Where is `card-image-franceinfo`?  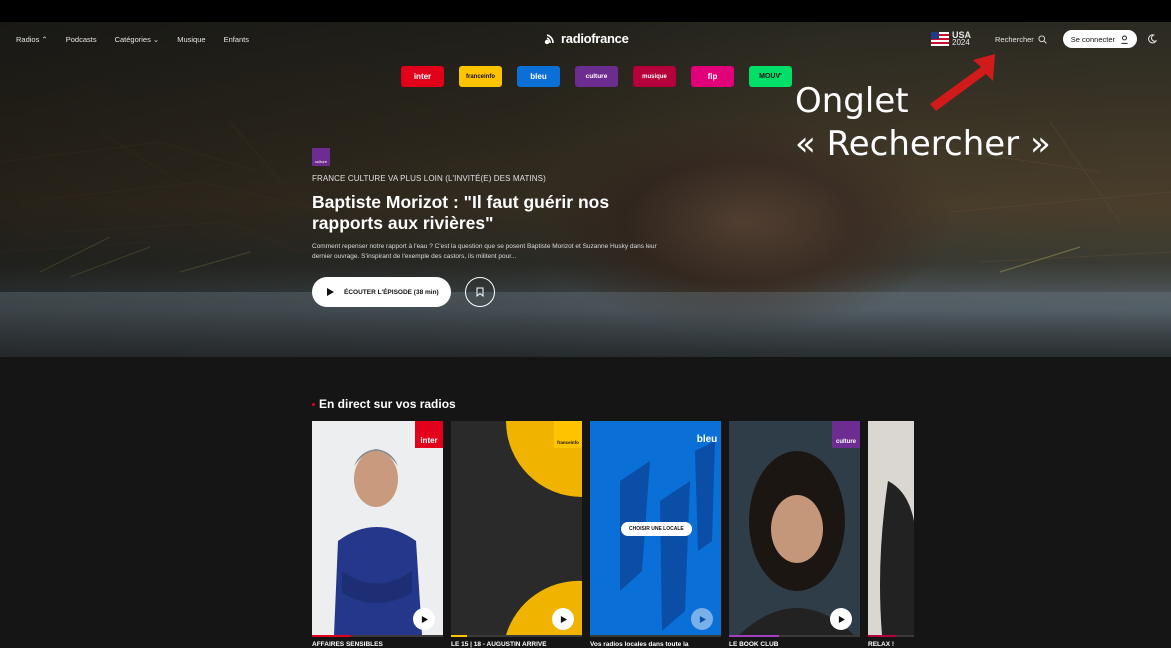 card-image-franceinfo is located at coordinates (516, 528).